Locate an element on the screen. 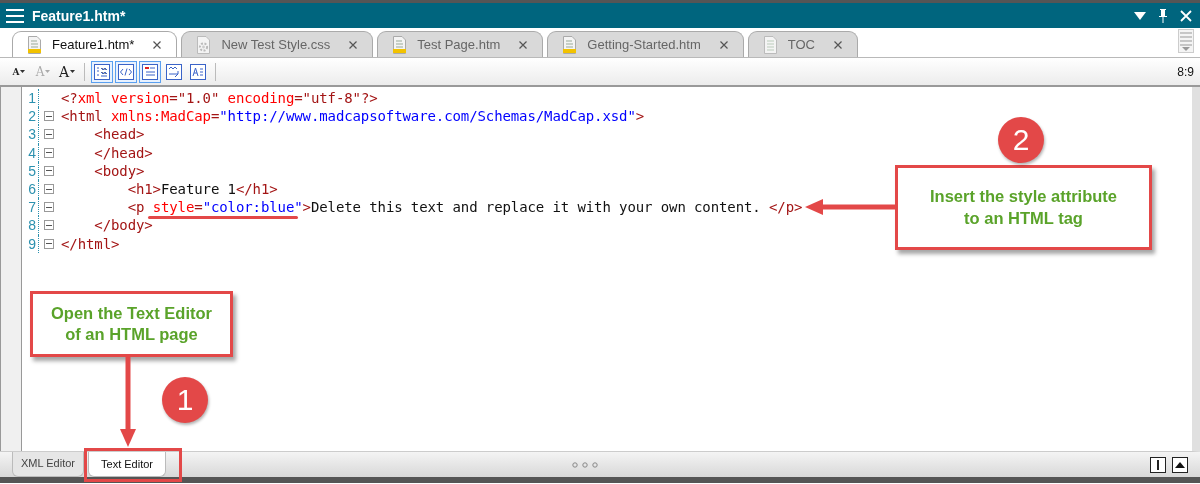  split-icon is located at coordinates (1158, 465).